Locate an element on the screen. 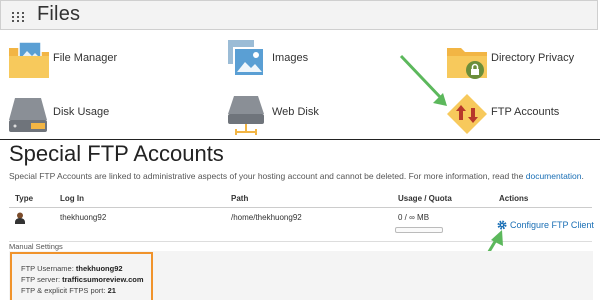  col-usage: Usage / Quota is located at coordinates (425, 198).